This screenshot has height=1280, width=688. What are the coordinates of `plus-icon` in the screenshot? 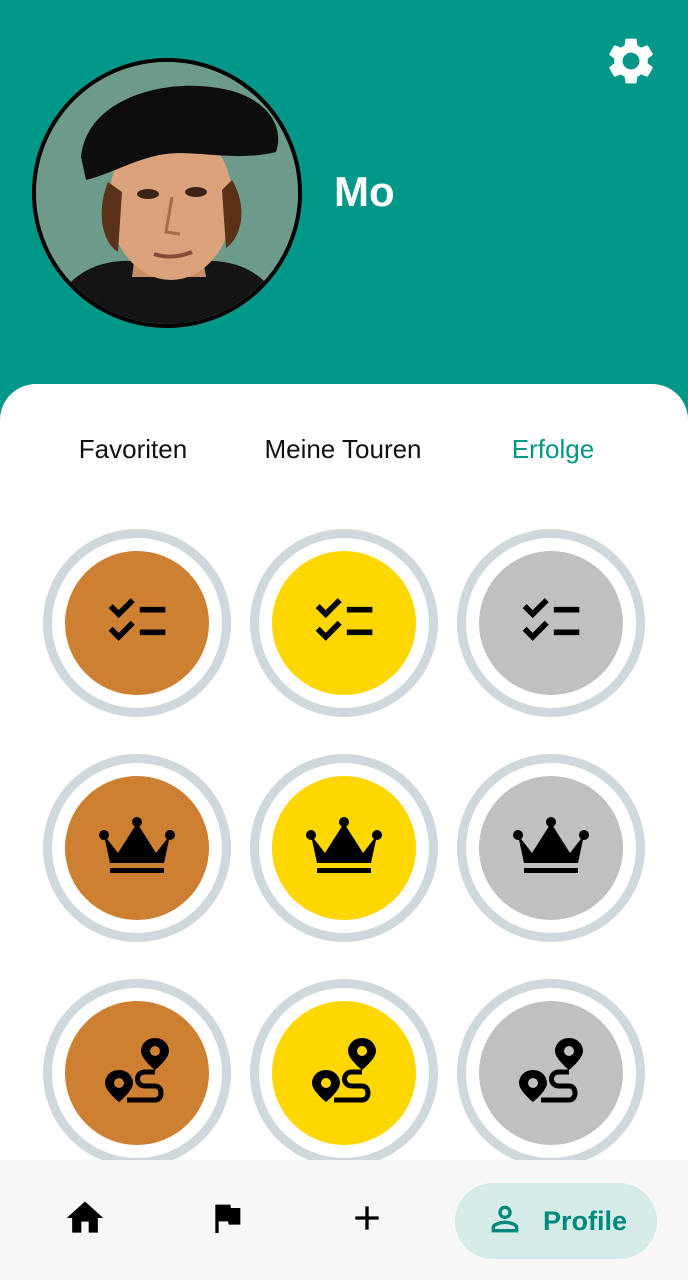 It's located at (367, 1220).